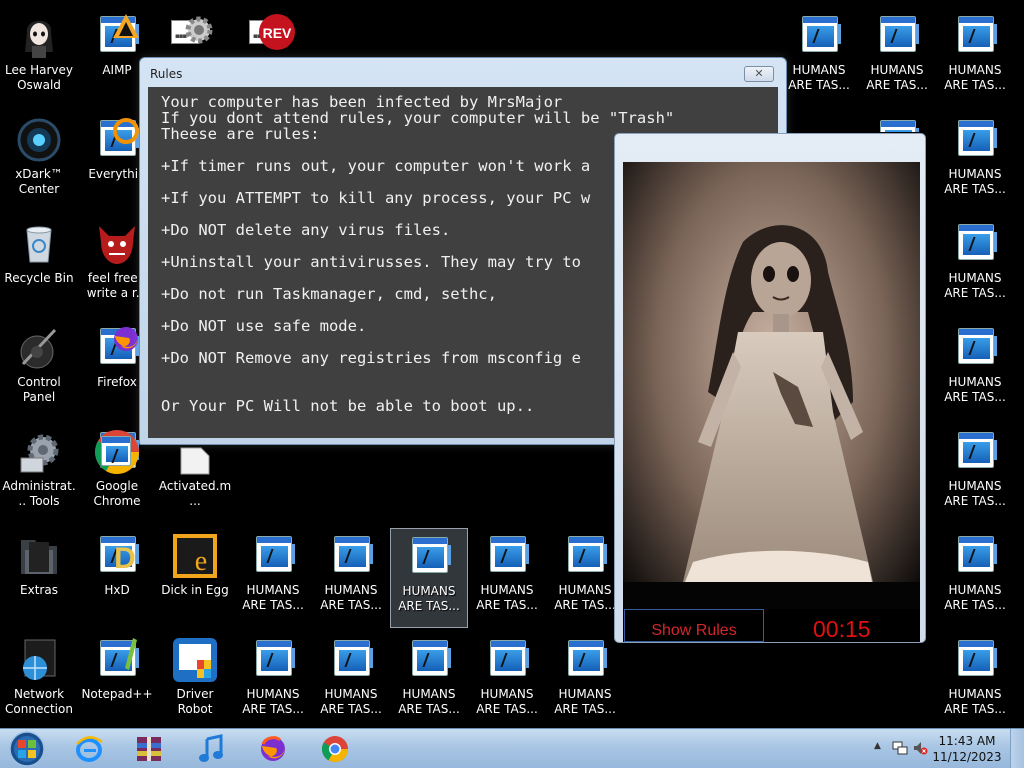 Image resolution: width=1024 pixels, height=768 pixels. I want to click on control-panel-icon, so click(39, 348).